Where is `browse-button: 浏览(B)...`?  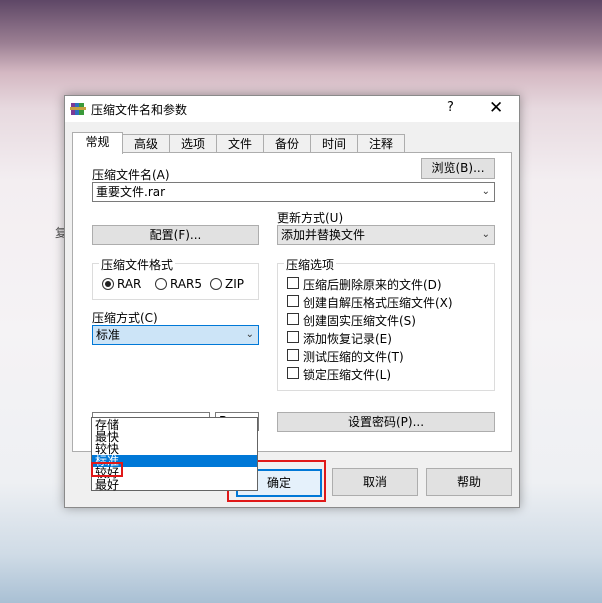 browse-button: 浏览(B)... is located at coordinates (458, 168).